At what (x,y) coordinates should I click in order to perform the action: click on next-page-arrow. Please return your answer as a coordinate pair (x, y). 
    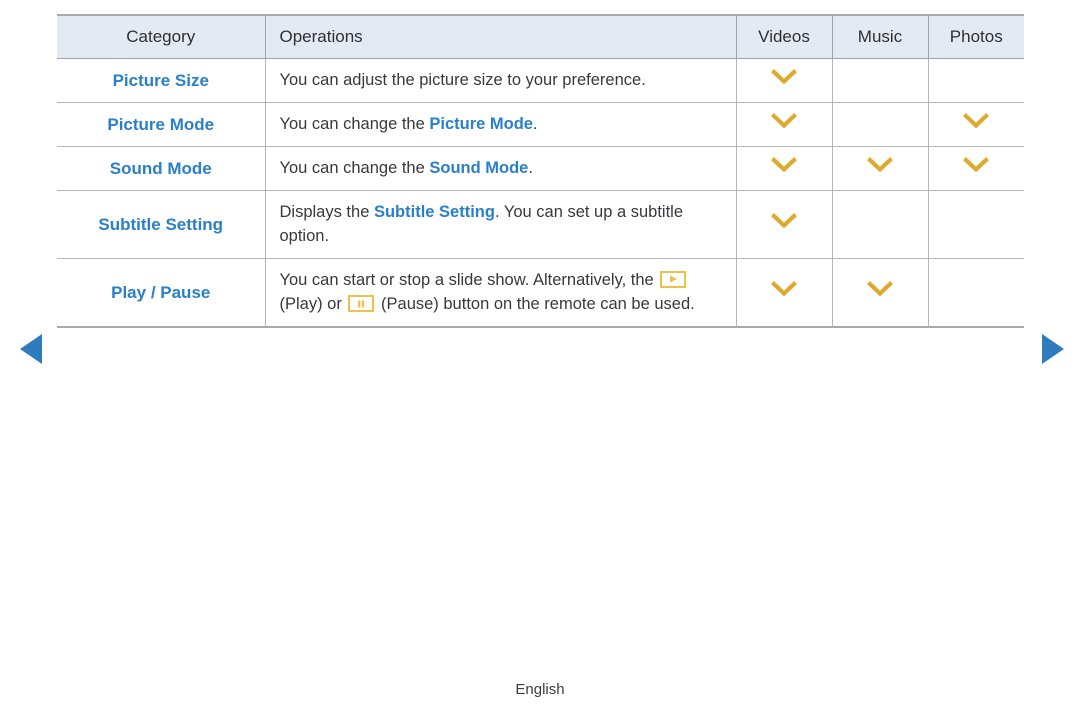
    Looking at the image, I should click on (1053, 349).